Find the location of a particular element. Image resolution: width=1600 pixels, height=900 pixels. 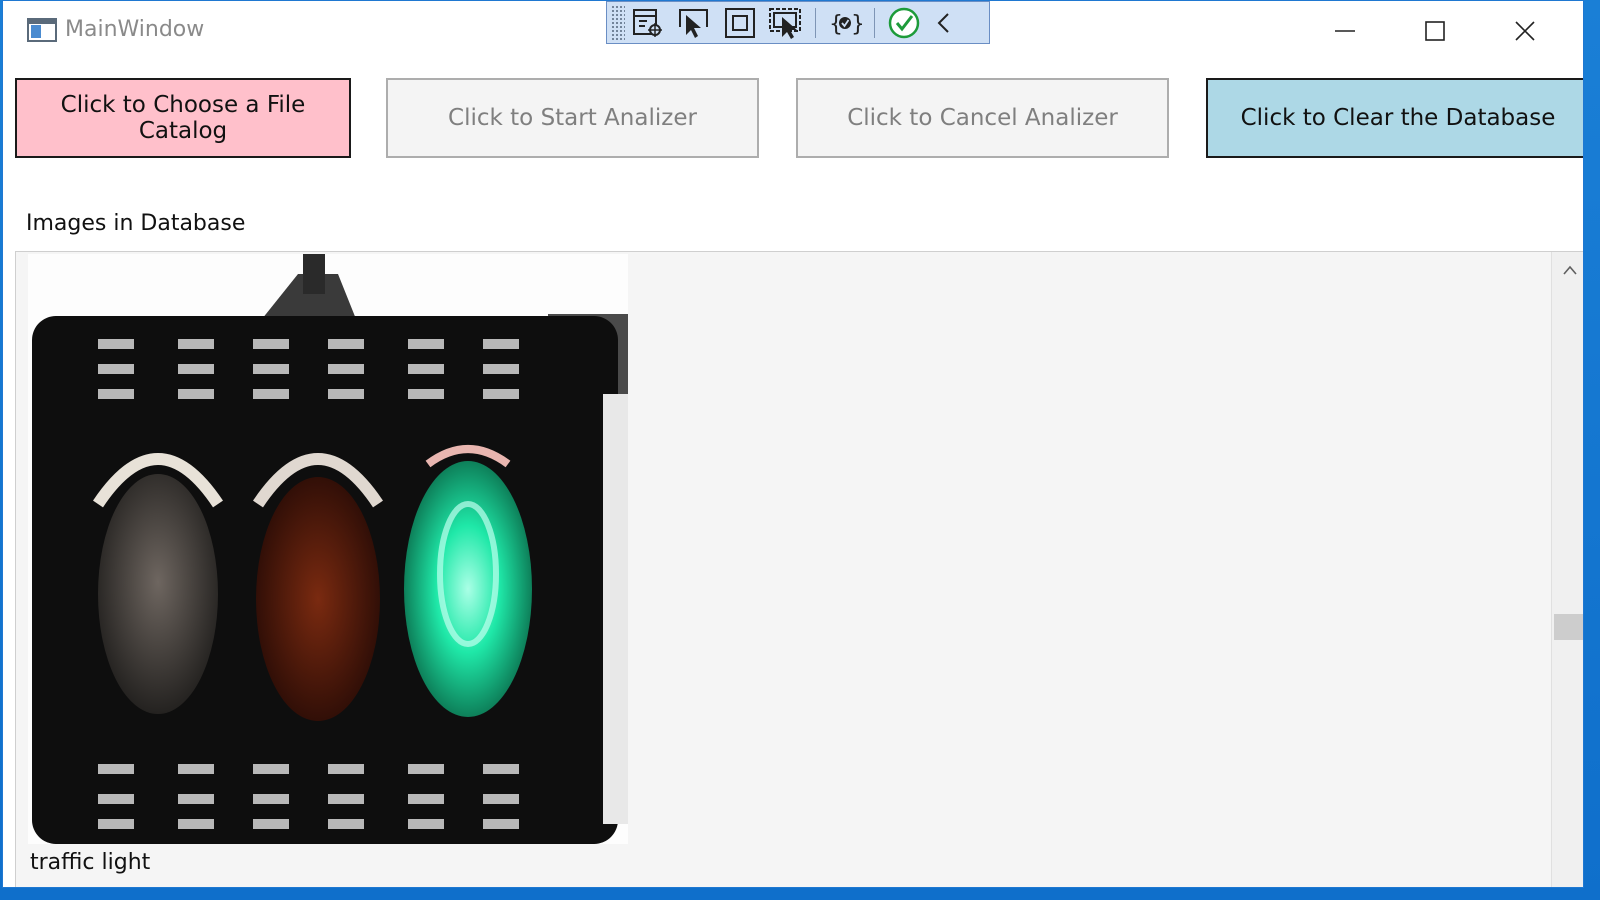

track-focused-element-icon is located at coordinates (786, 23).